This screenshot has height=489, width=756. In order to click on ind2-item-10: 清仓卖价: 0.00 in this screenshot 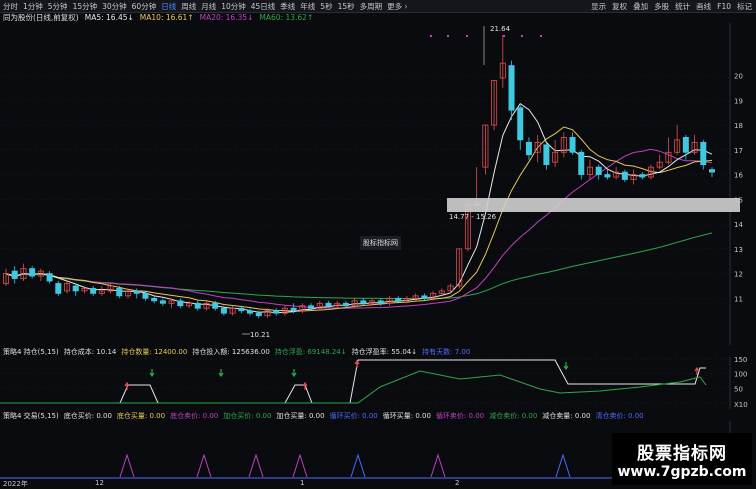, I will do `click(619, 415)`.